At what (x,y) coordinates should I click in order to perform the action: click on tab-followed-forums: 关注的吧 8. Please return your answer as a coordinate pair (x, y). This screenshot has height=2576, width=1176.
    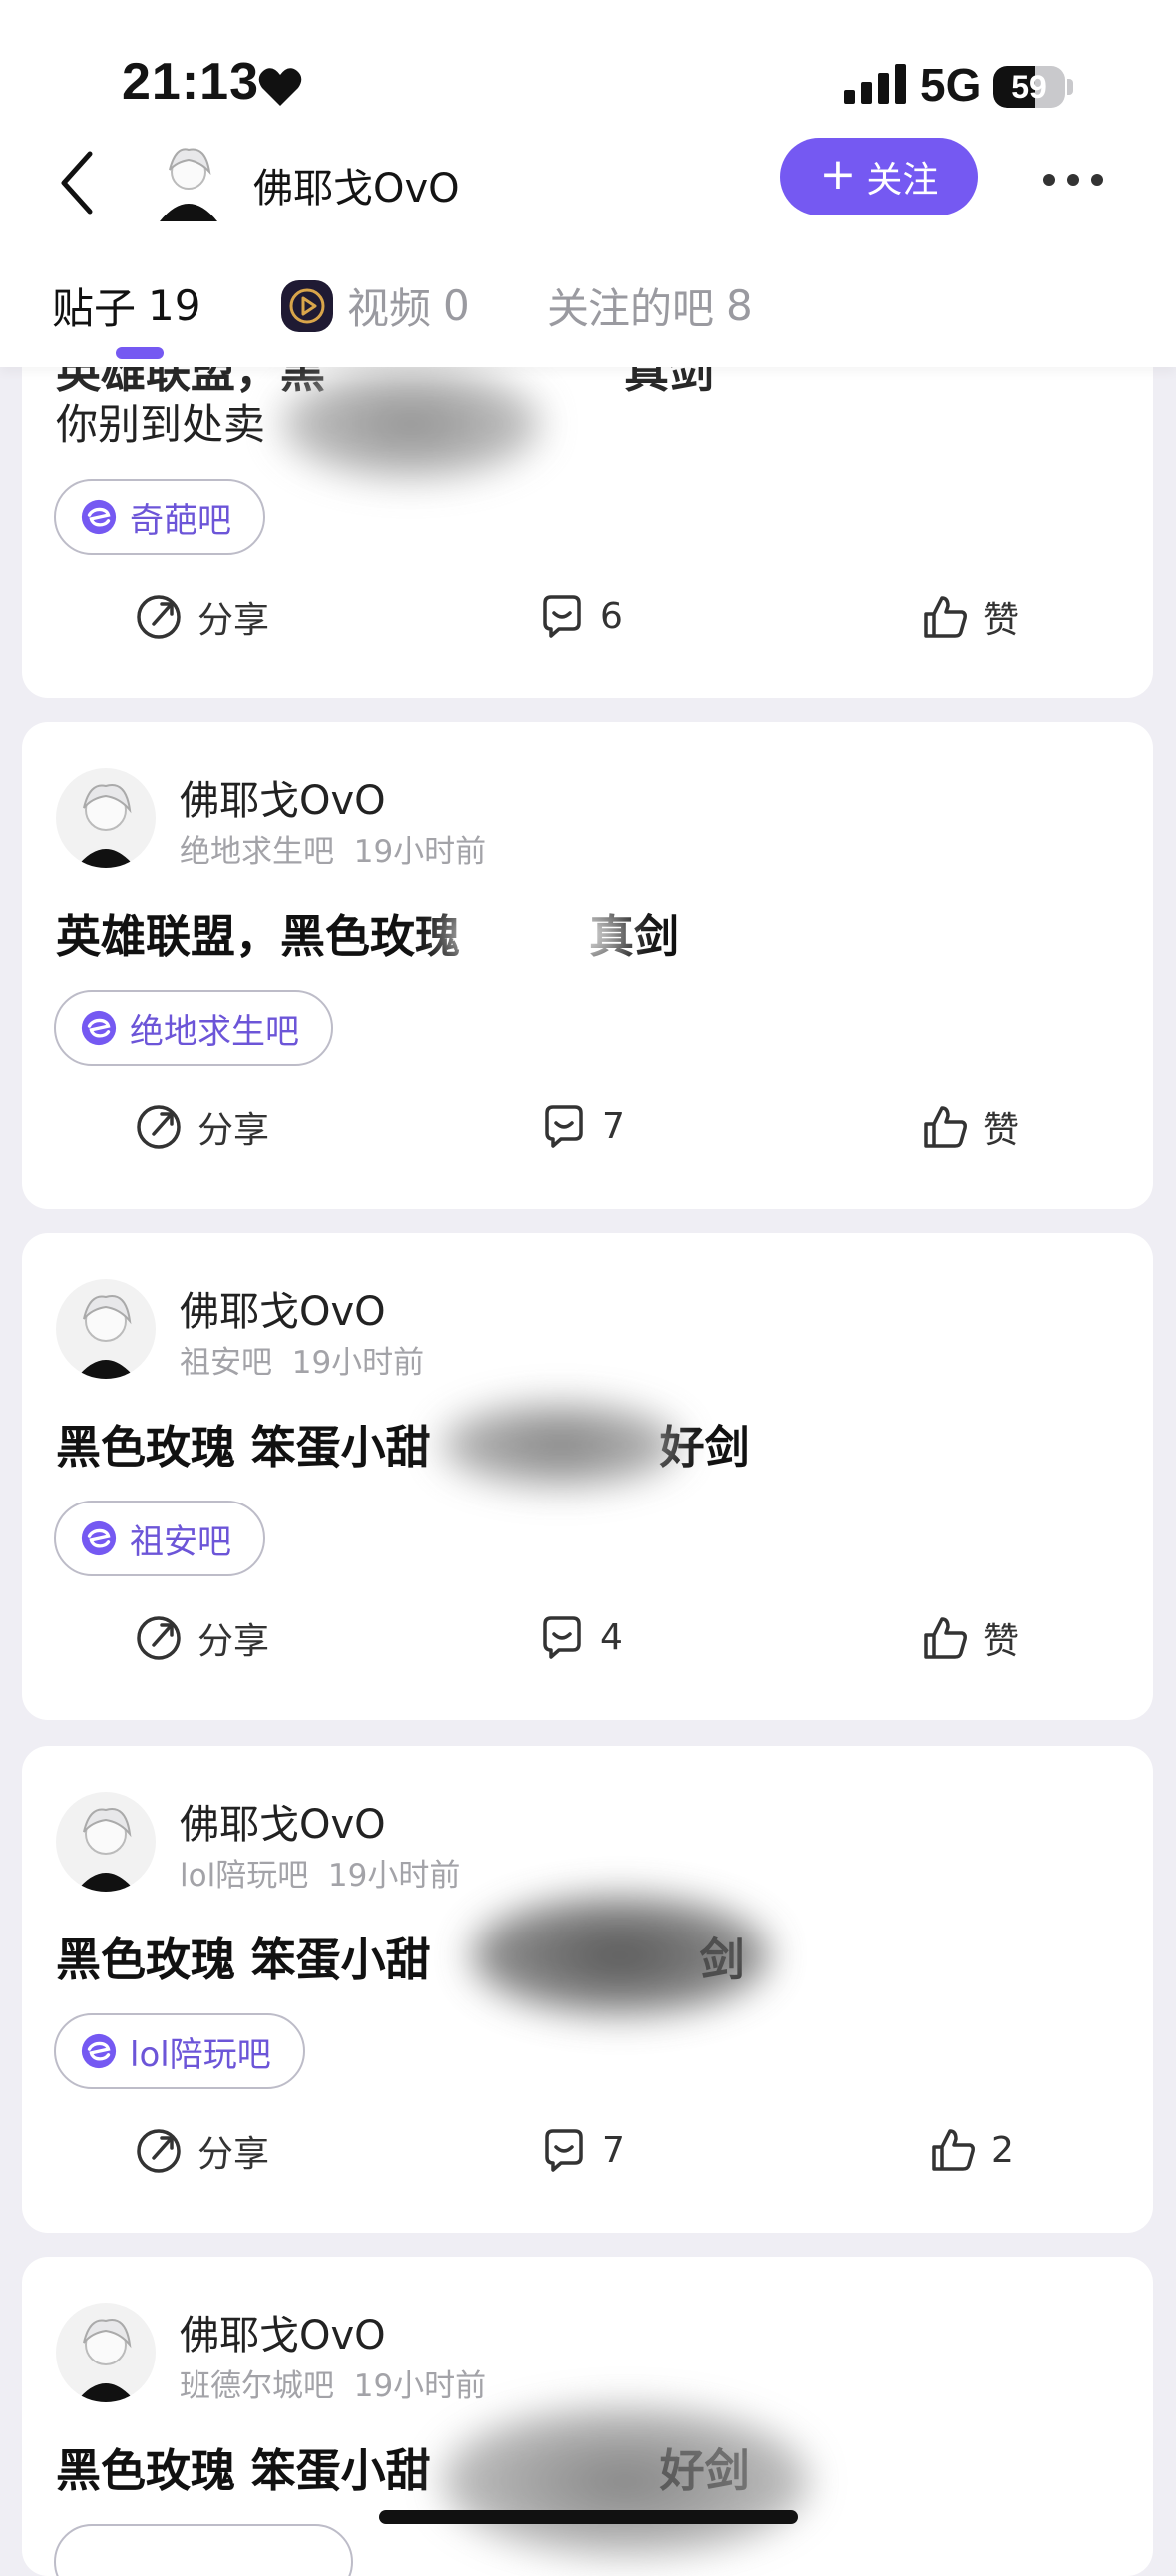
    Looking at the image, I should click on (650, 305).